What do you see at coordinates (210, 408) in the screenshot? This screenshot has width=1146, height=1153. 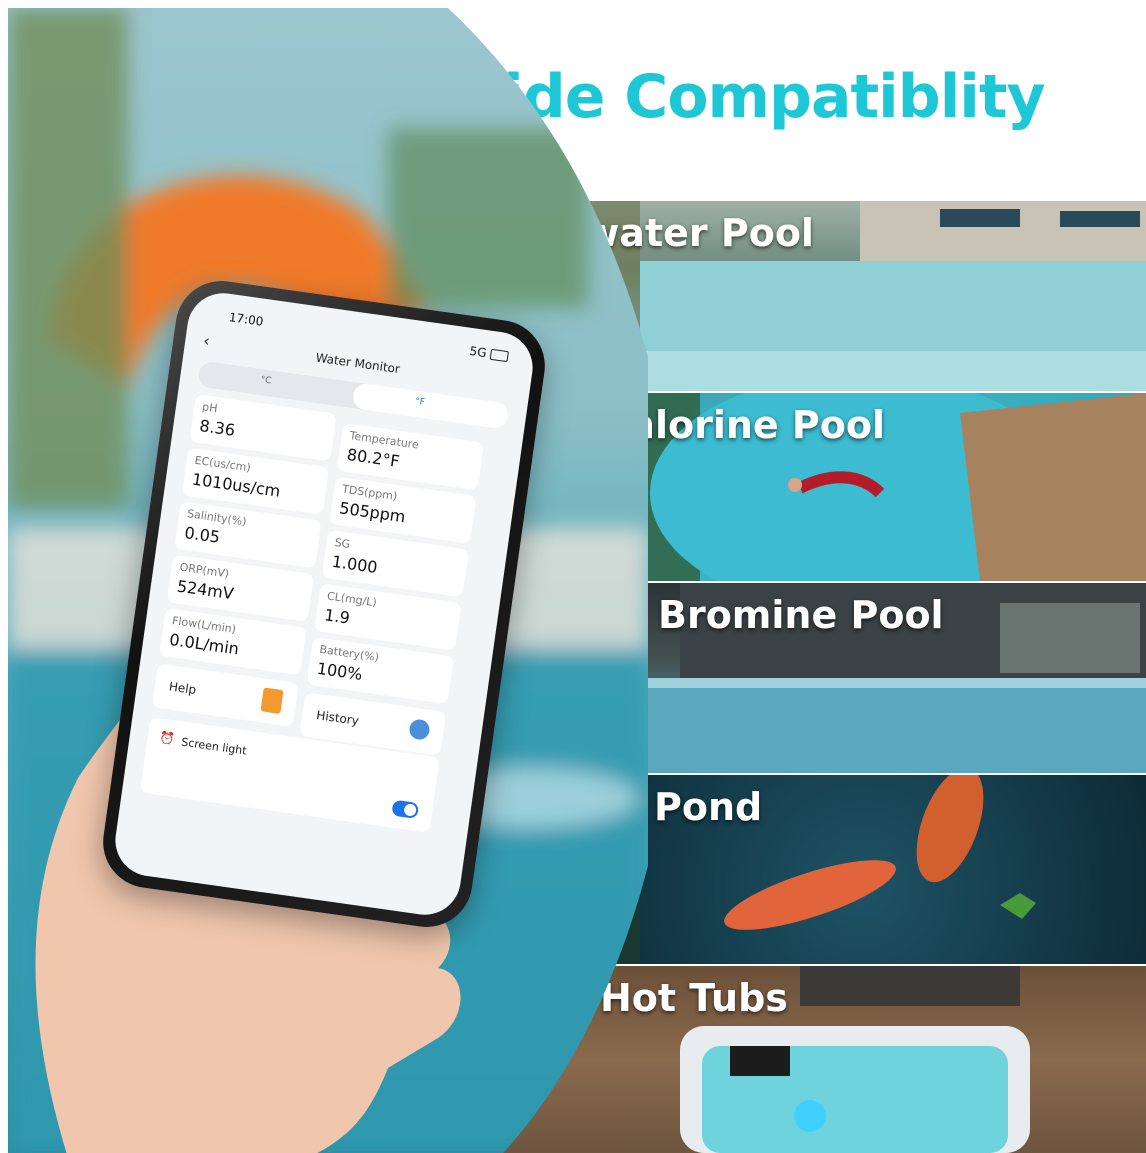 I see `reading-label: pH` at bounding box center [210, 408].